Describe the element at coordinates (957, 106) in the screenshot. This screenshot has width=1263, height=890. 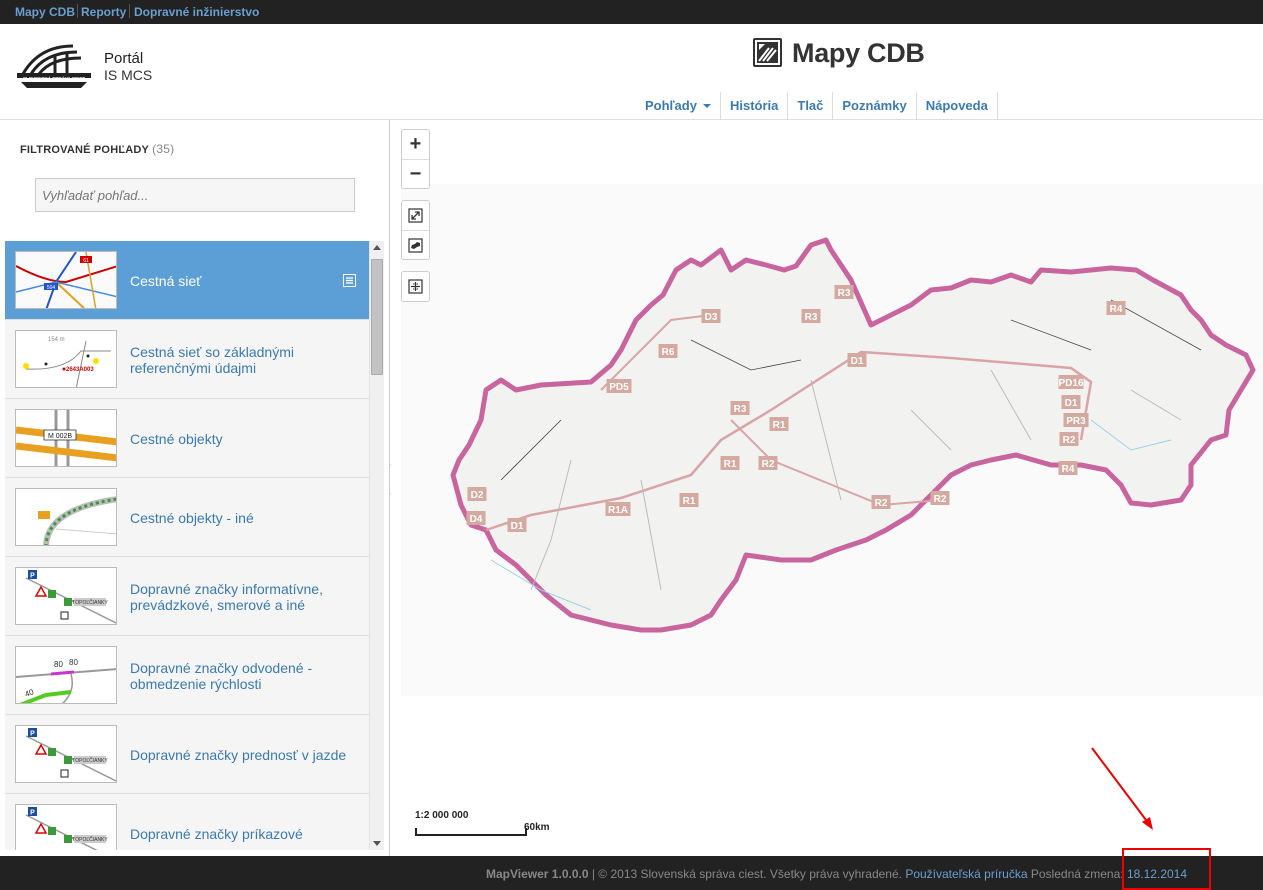
I see `nav-napoveda: Nápoveda` at that location.